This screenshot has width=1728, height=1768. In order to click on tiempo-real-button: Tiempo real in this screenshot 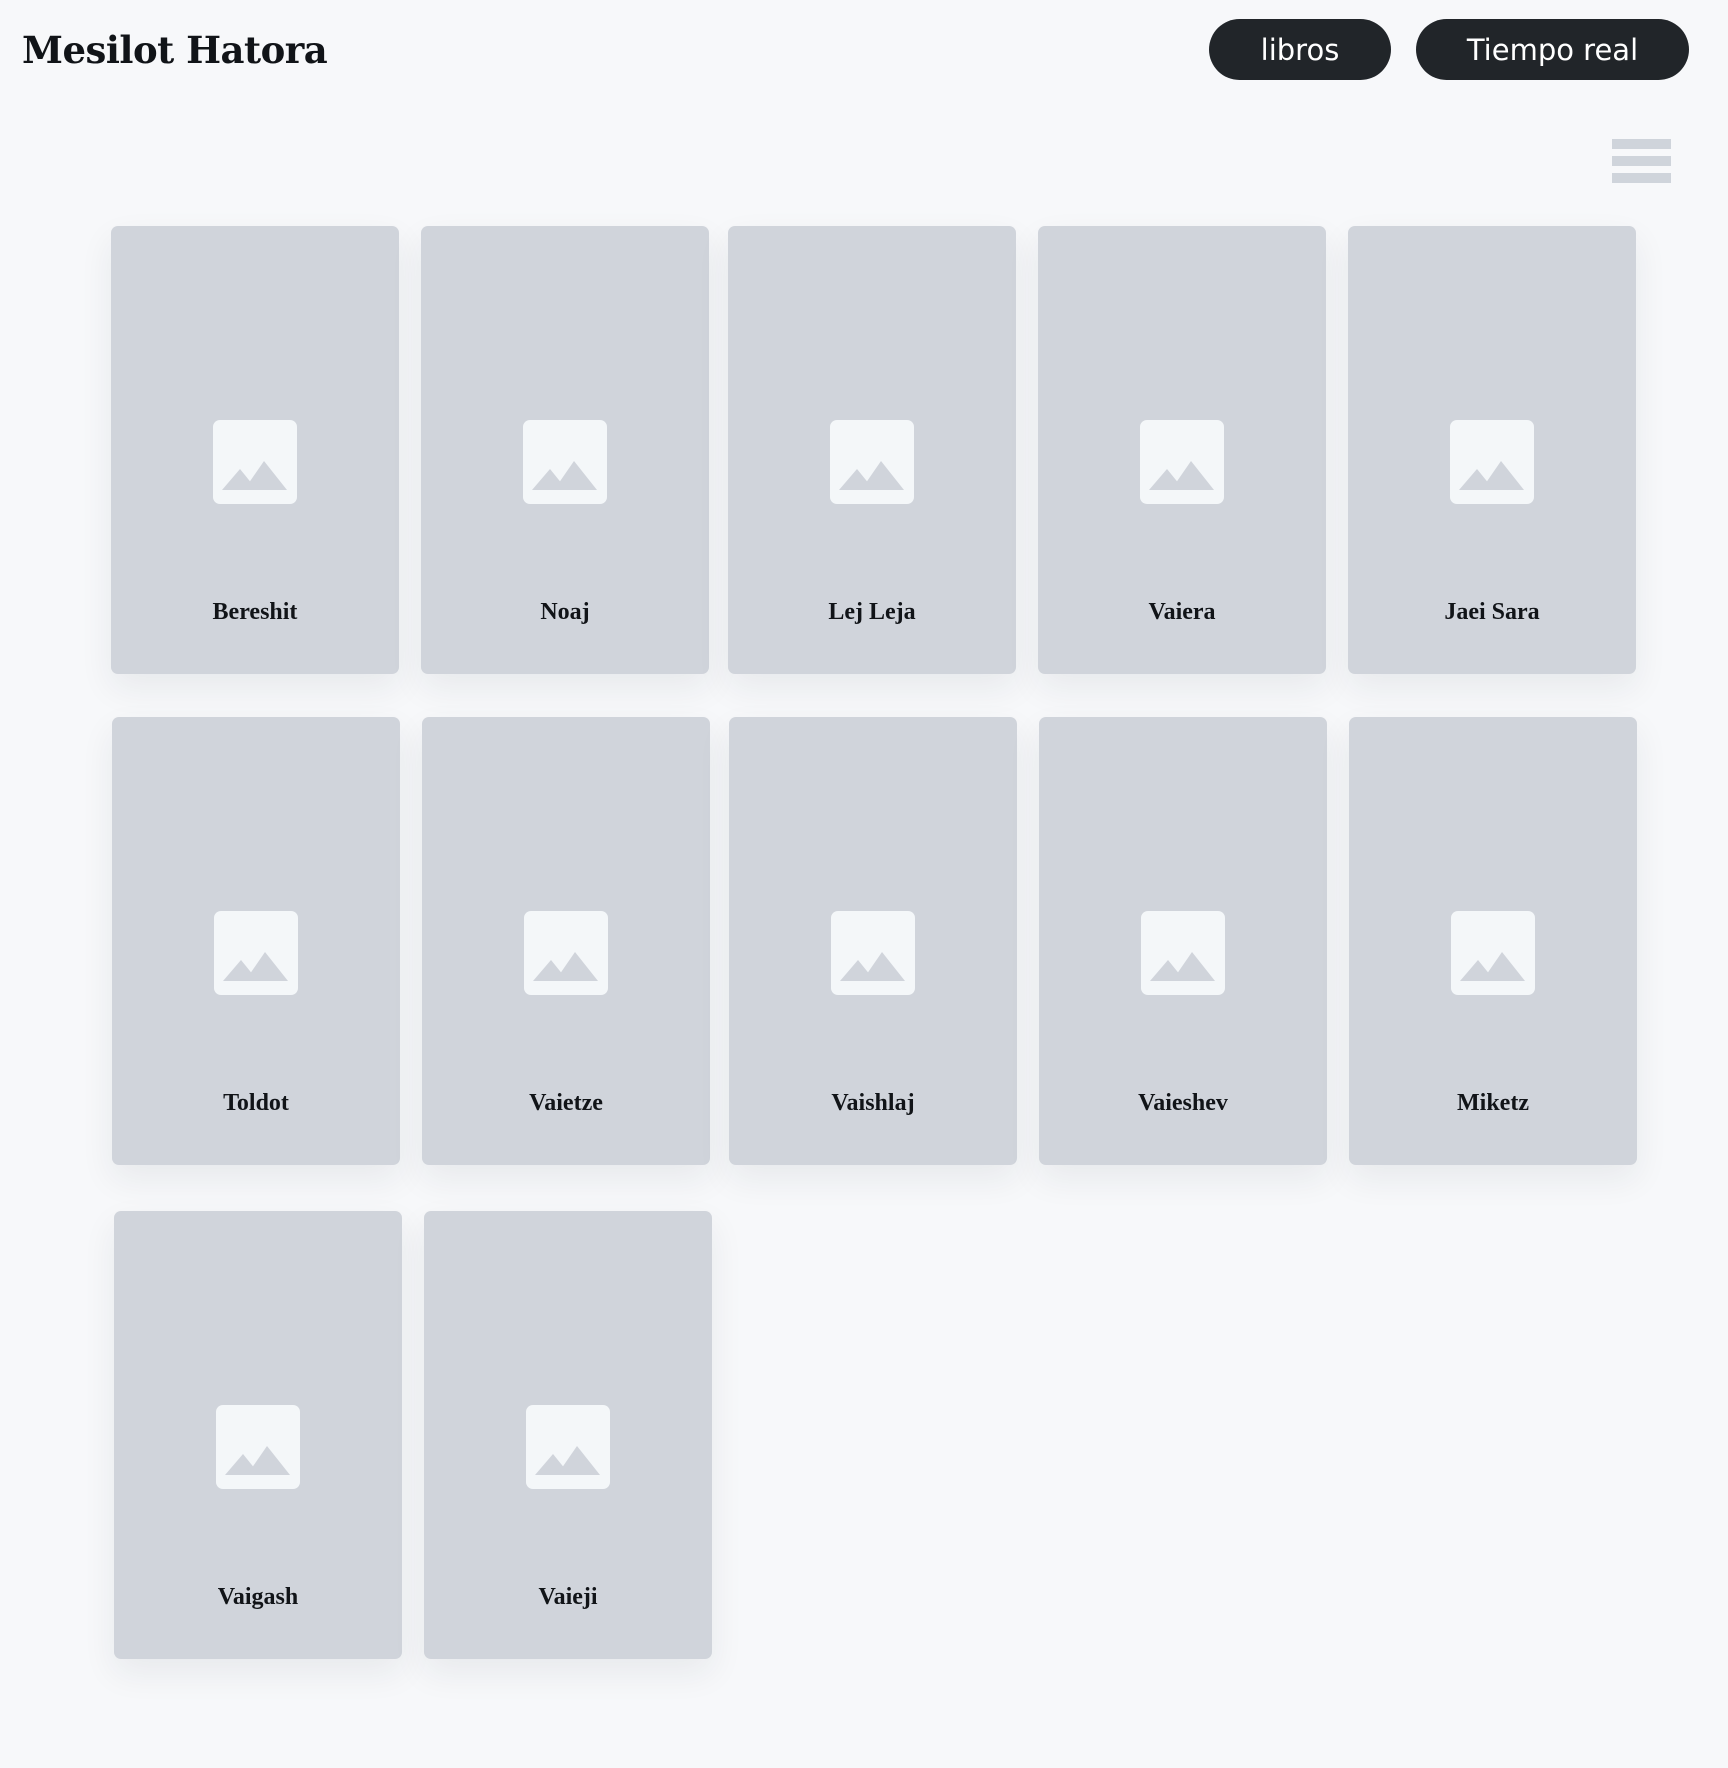, I will do `click(1552, 49)`.